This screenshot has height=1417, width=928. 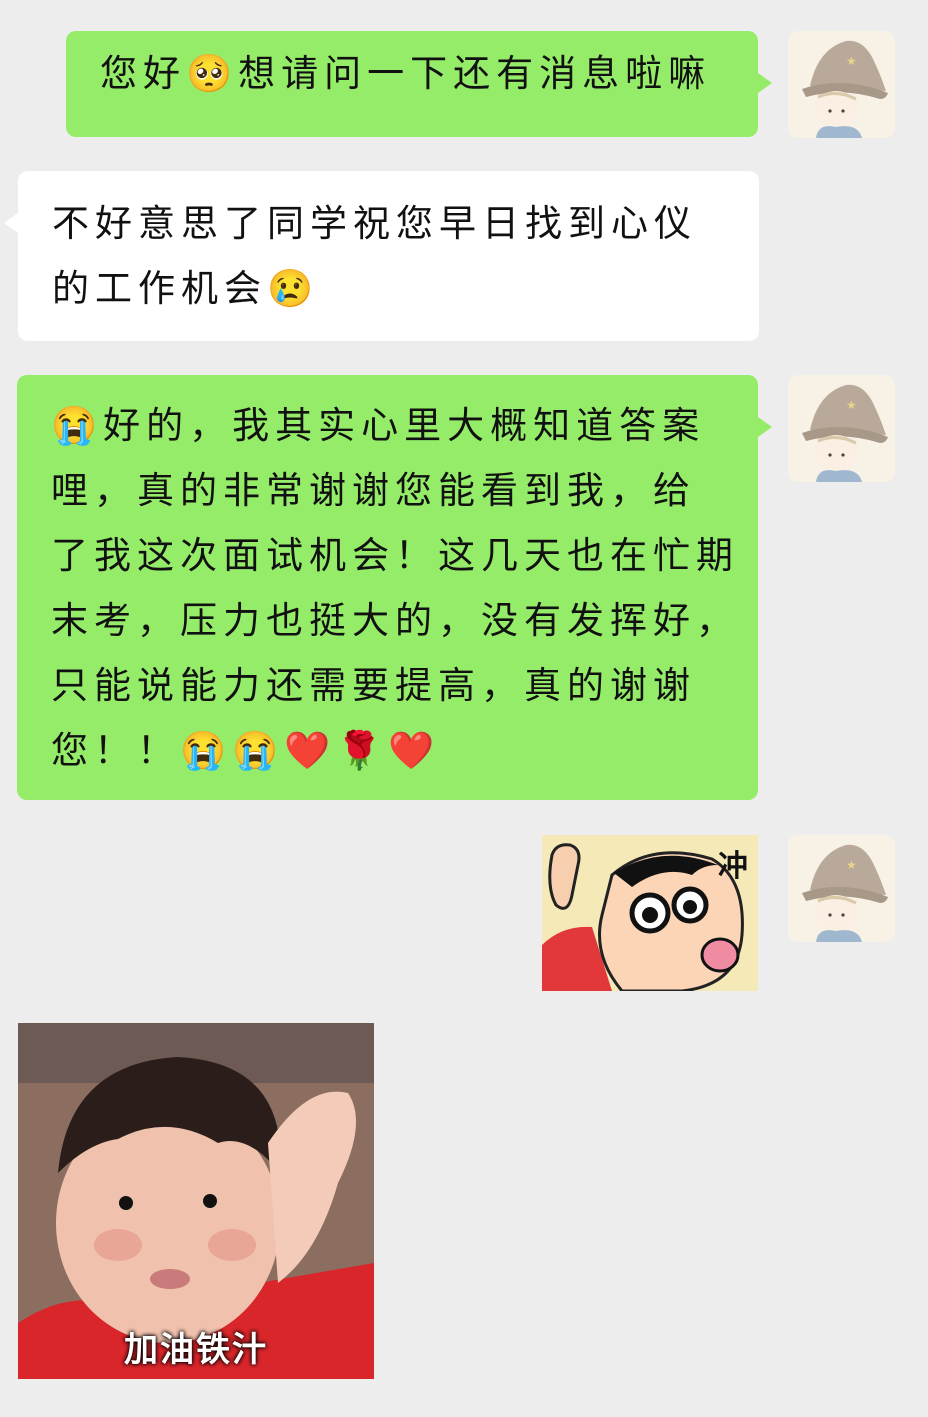 I want to click on message-text: 您好🥺想请问一下还有消息啦嘛, so click(x=406, y=73).